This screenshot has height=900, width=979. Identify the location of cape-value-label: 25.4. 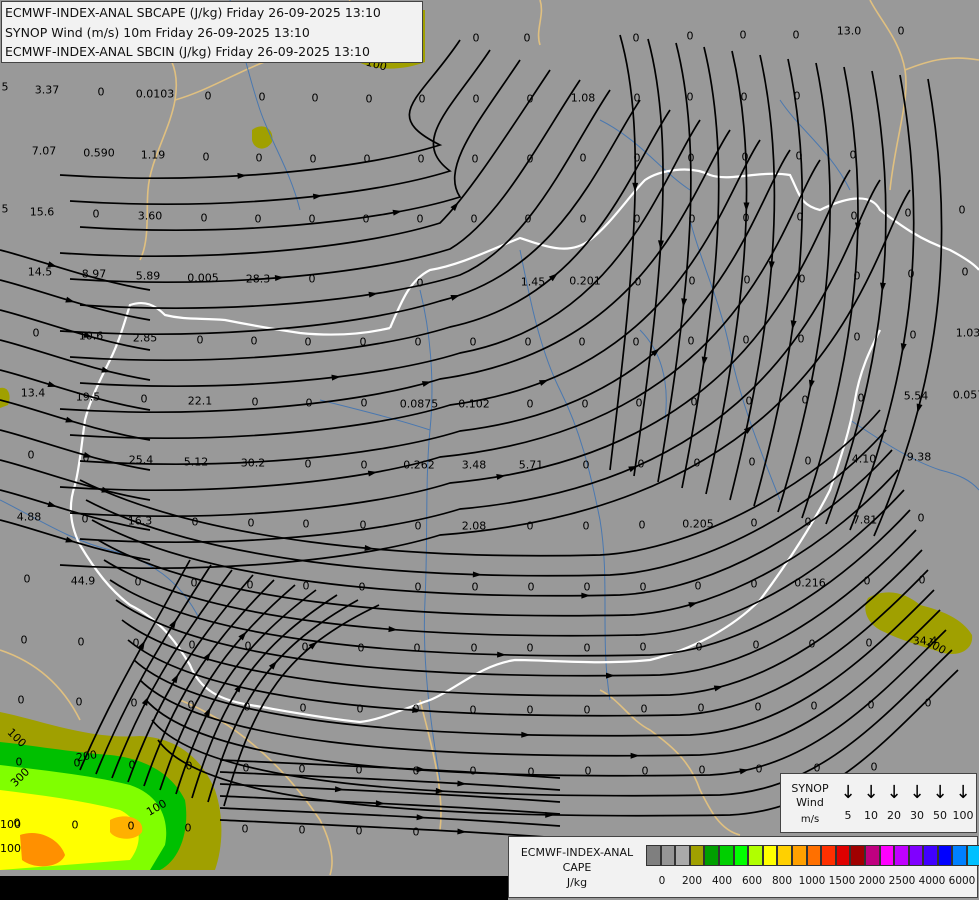
(141, 460).